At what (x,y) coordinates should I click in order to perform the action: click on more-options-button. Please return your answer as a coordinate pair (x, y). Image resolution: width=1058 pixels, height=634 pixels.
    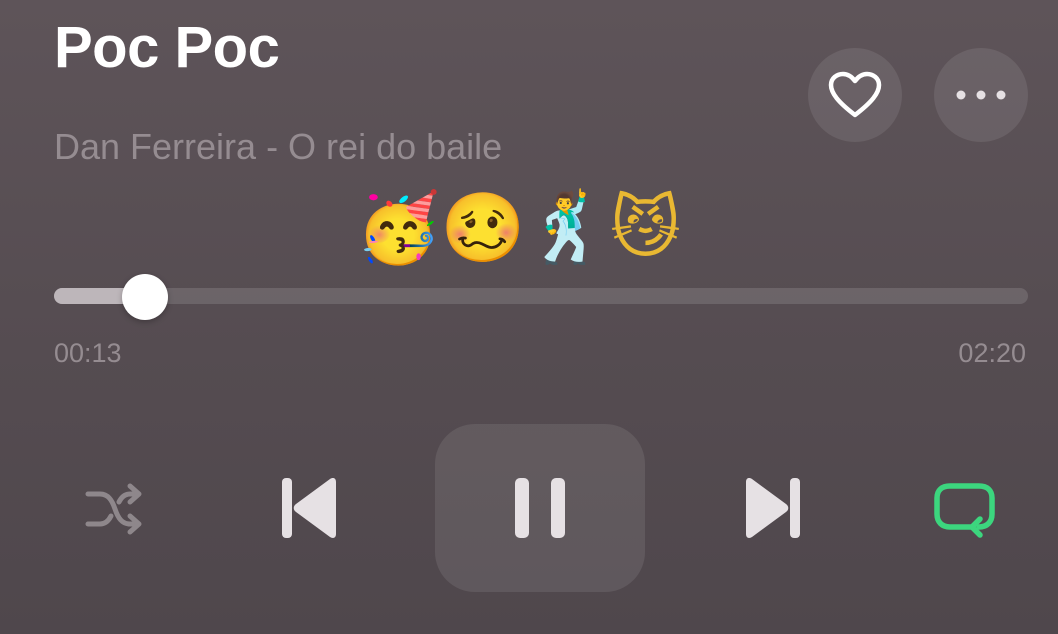
    Looking at the image, I should click on (981, 95).